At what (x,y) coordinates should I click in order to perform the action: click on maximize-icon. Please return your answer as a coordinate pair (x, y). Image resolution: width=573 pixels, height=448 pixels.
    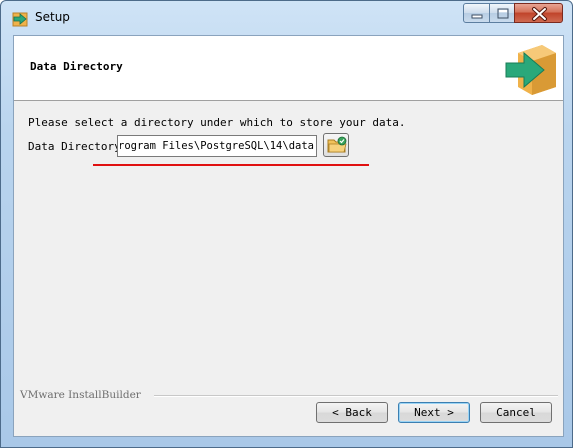
    Looking at the image, I should click on (503, 13).